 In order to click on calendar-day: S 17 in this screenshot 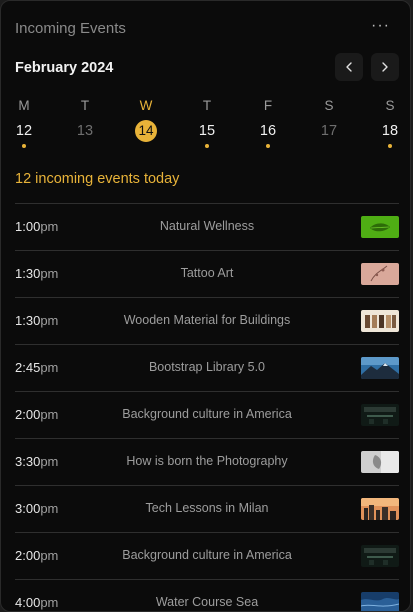, I will do `click(329, 122)`.